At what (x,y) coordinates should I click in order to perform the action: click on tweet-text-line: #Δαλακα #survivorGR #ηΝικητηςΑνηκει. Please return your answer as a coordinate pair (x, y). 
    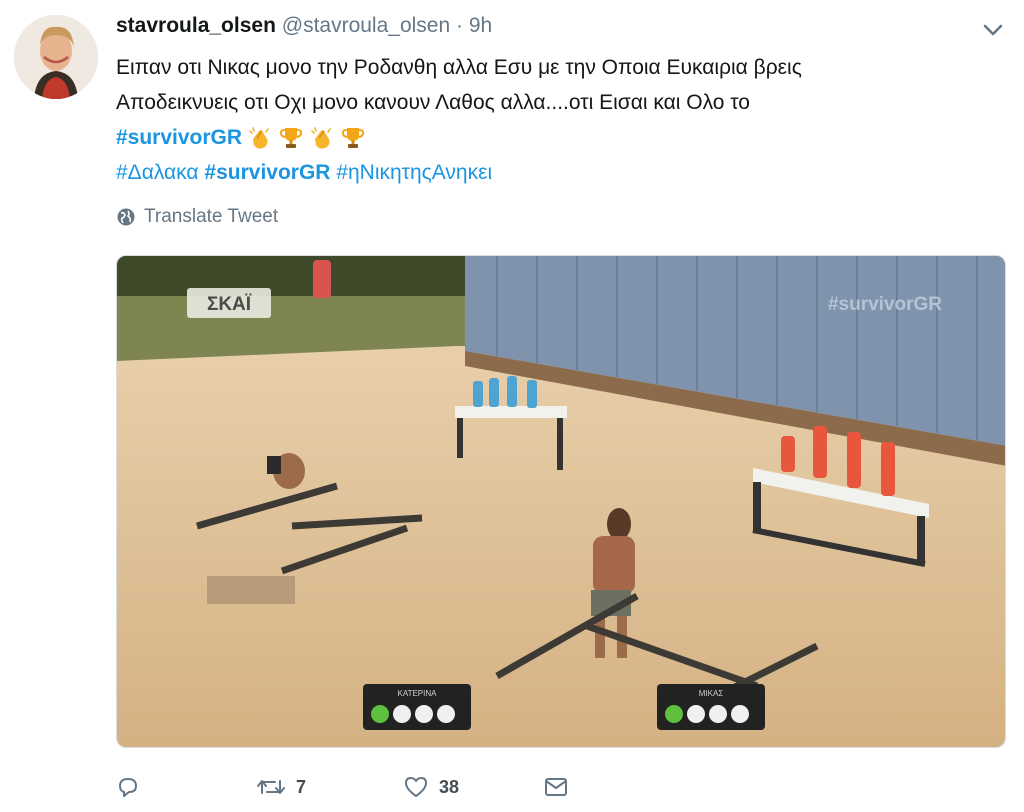
    Looking at the image, I should click on (556, 172).